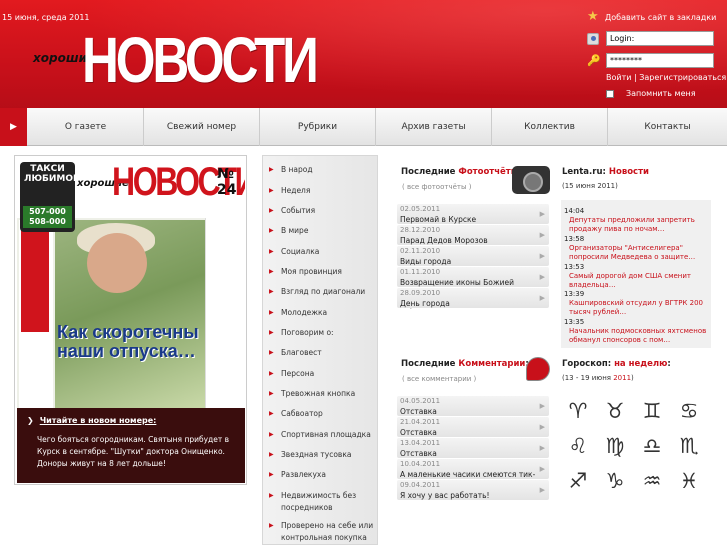 The image size is (727, 545). I want to click on comments-row: 13.04.2011 Отставка ▶, so click(473, 448).